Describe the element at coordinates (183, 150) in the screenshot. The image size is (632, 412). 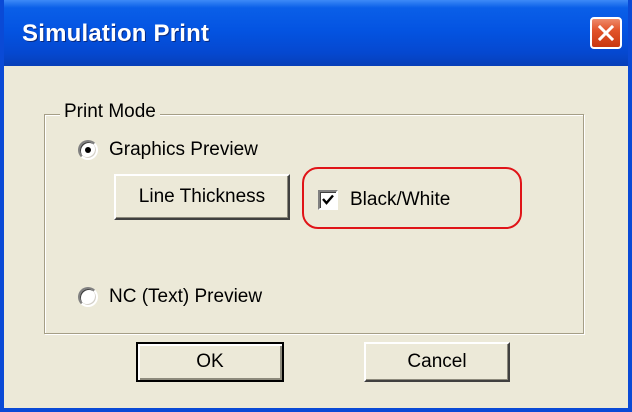
I see `graphics-preview-label: Graphics Preview` at that location.